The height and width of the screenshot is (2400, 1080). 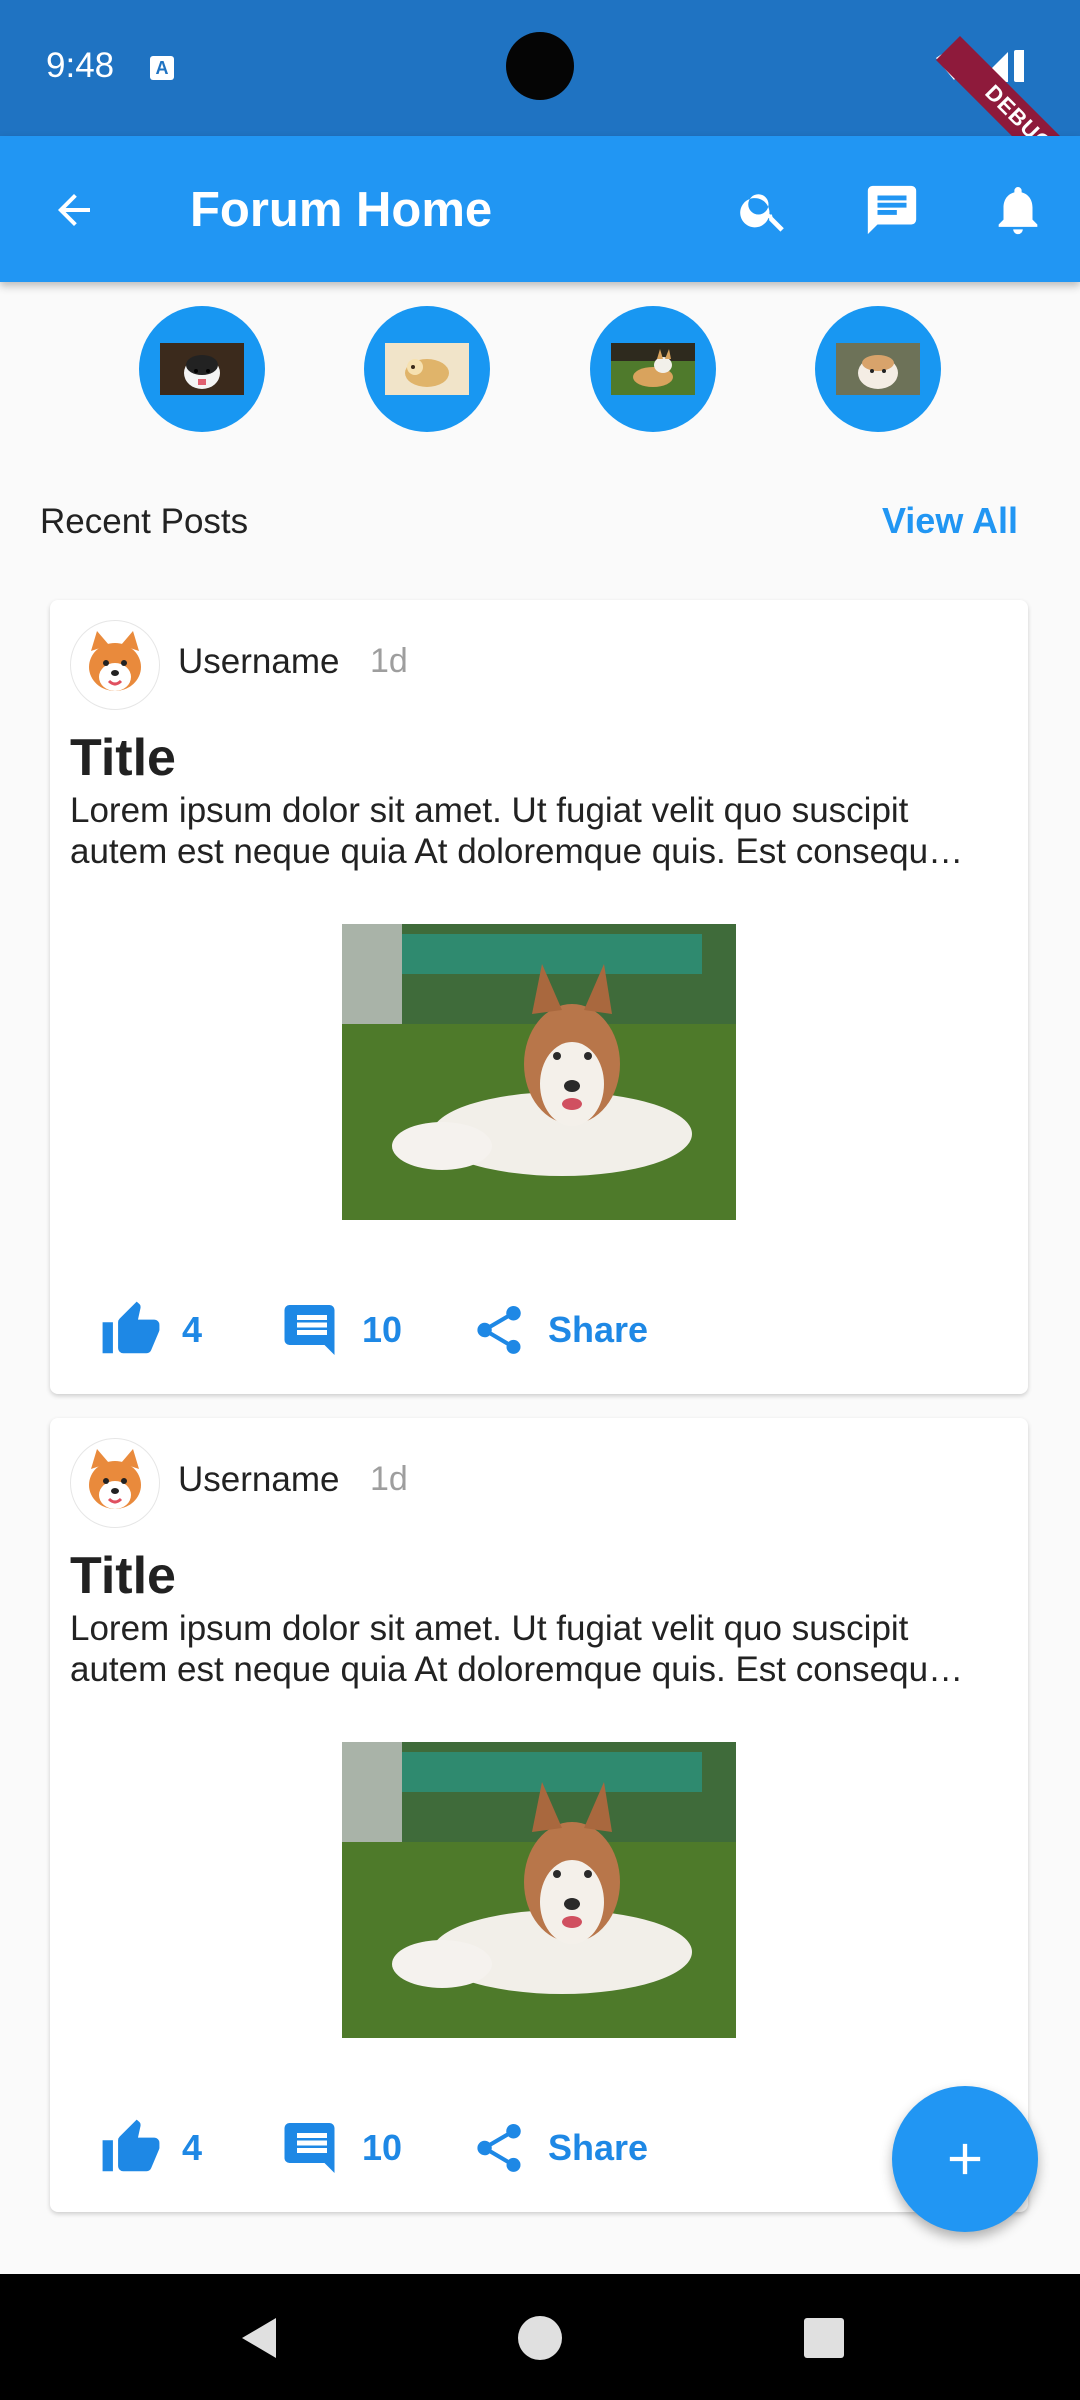 I want to click on page-title: Forum Home, so click(x=341, y=210).